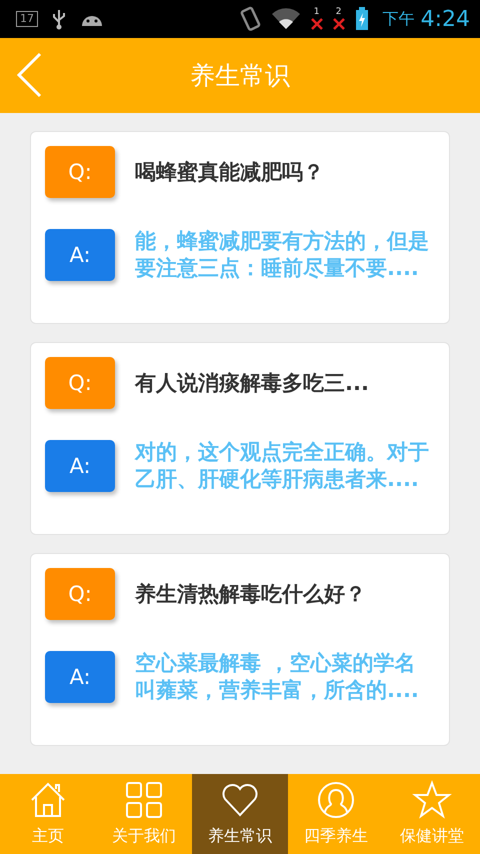 The image size is (480, 854). I want to click on battery-icon, so click(361, 19).